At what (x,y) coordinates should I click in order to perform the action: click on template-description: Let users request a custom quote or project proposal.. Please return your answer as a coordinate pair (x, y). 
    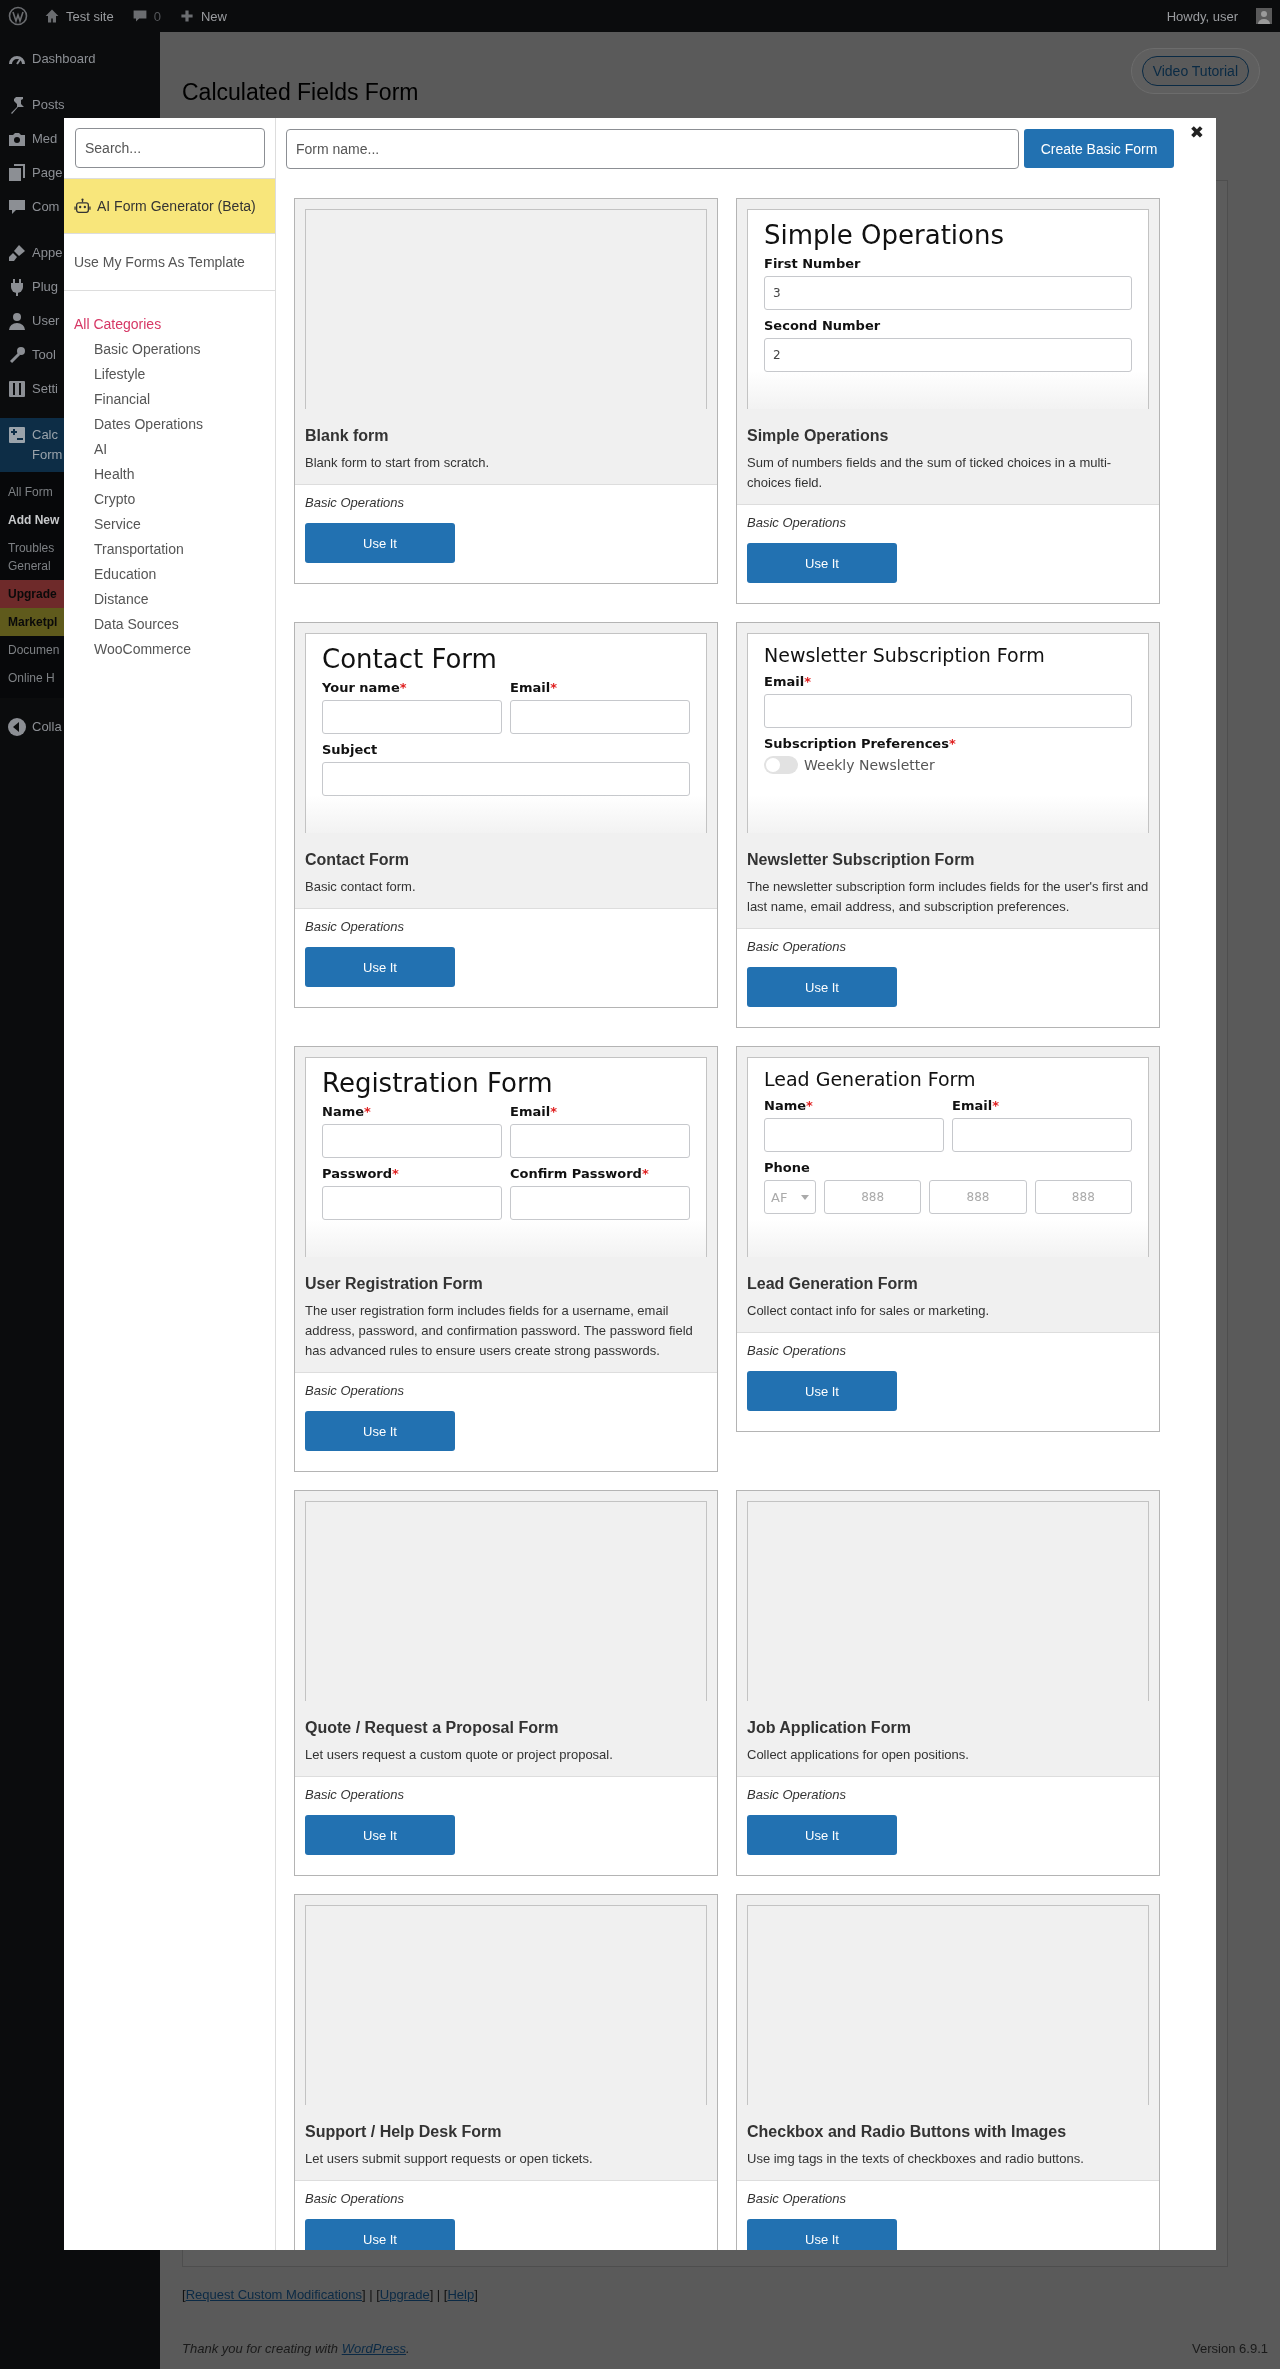
    Looking at the image, I should click on (459, 1755).